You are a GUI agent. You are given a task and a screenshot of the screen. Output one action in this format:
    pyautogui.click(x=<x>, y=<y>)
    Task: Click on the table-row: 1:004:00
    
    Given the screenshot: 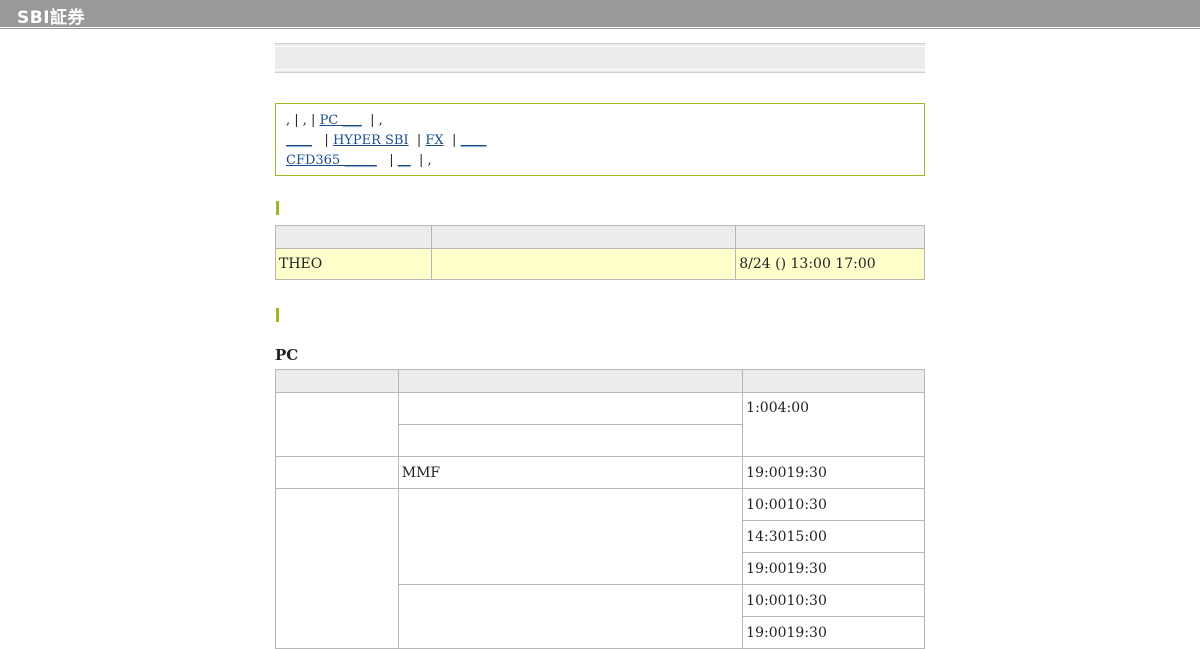 What is the action you would take?
    pyautogui.click(x=600, y=424)
    